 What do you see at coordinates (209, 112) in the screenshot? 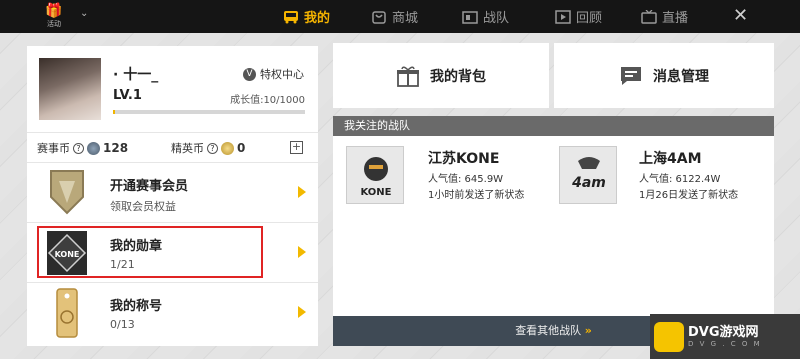
I see `growth-progress-bar` at bounding box center [209, 112].